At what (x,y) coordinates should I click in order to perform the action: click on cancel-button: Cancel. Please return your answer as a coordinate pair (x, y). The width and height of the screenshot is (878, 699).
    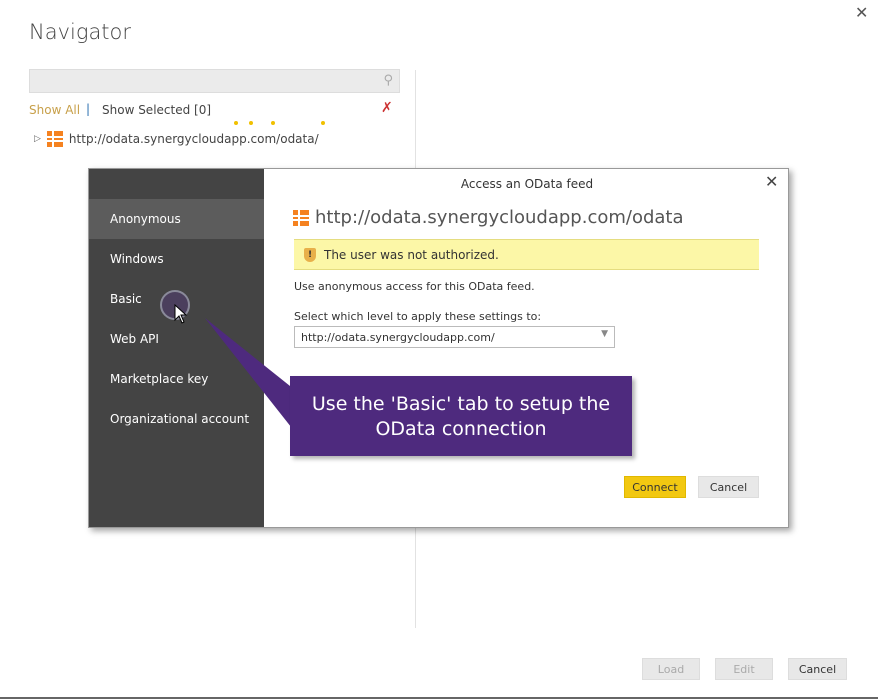
    Looking at the image, I should click on (817, 669).